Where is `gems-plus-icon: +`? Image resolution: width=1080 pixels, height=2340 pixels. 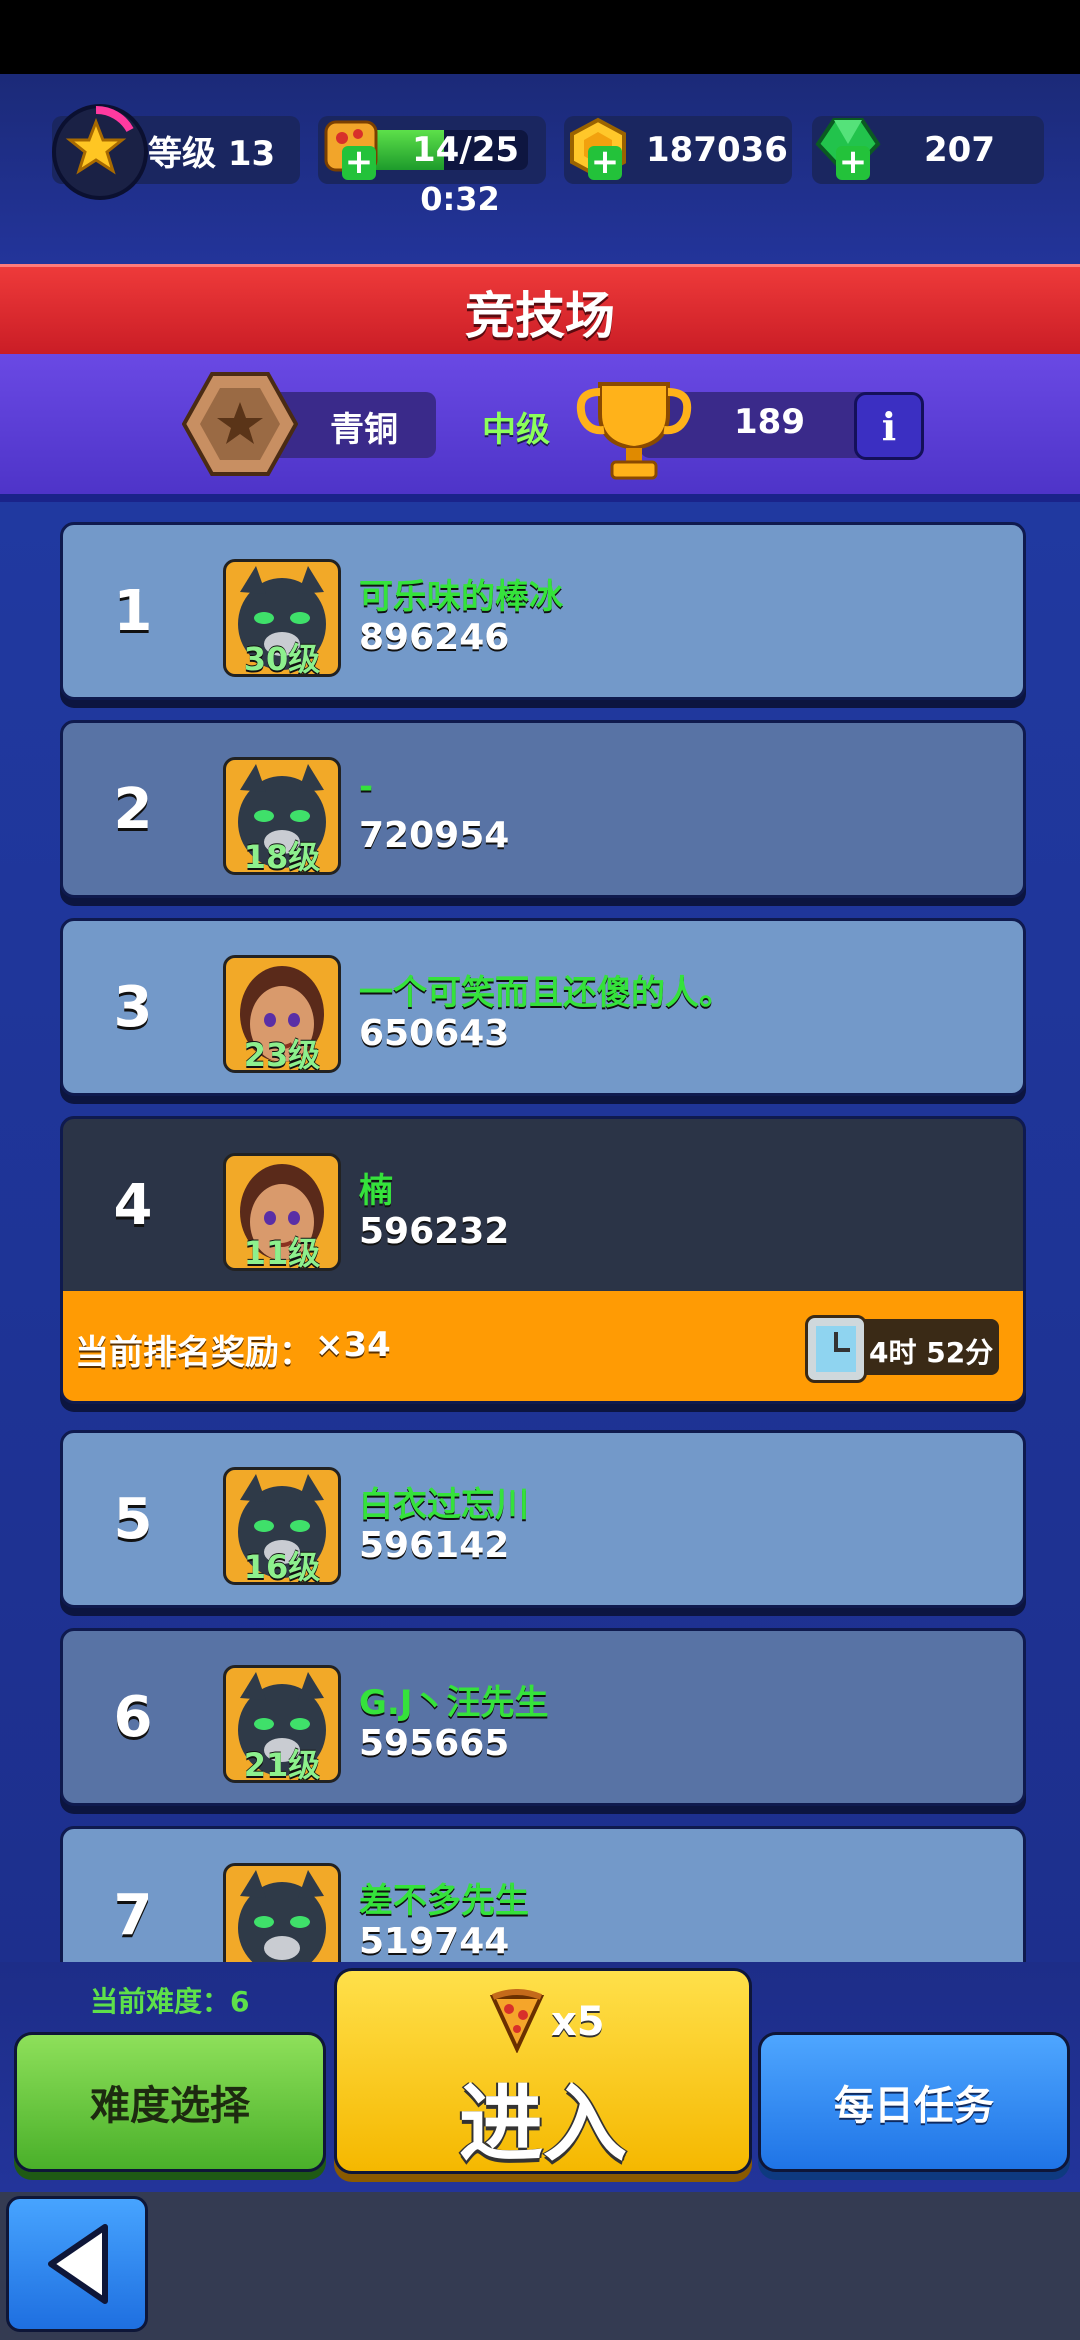
gems-plus-icon: + is located at coordinates (853, 162).